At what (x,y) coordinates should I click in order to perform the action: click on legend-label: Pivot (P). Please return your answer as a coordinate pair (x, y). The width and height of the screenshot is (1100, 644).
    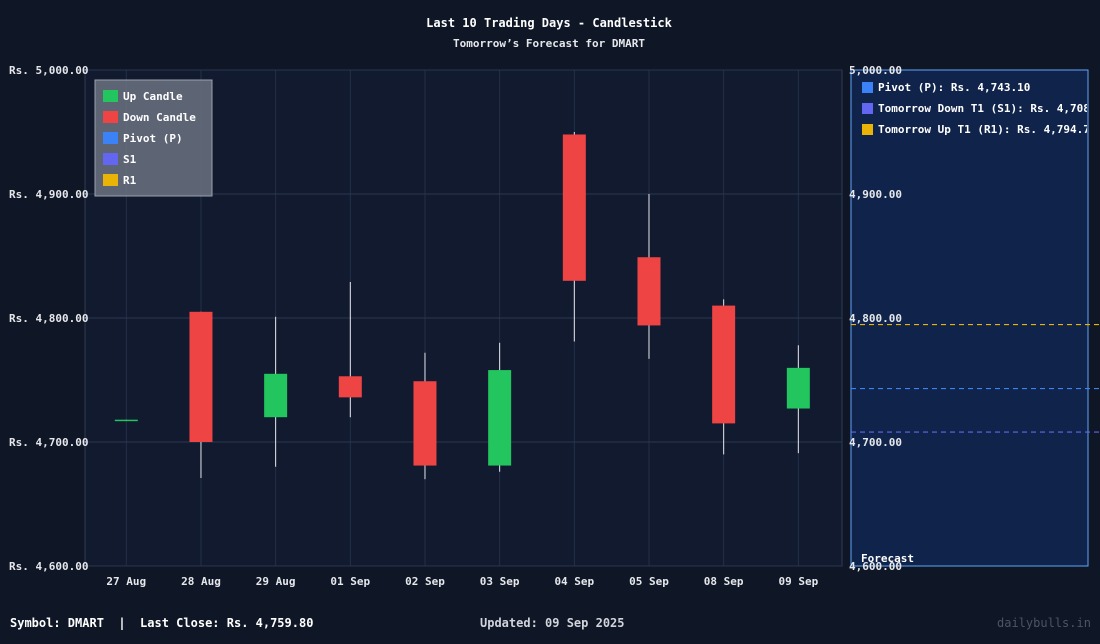
    Looking at the image, I should click on (153, 138).